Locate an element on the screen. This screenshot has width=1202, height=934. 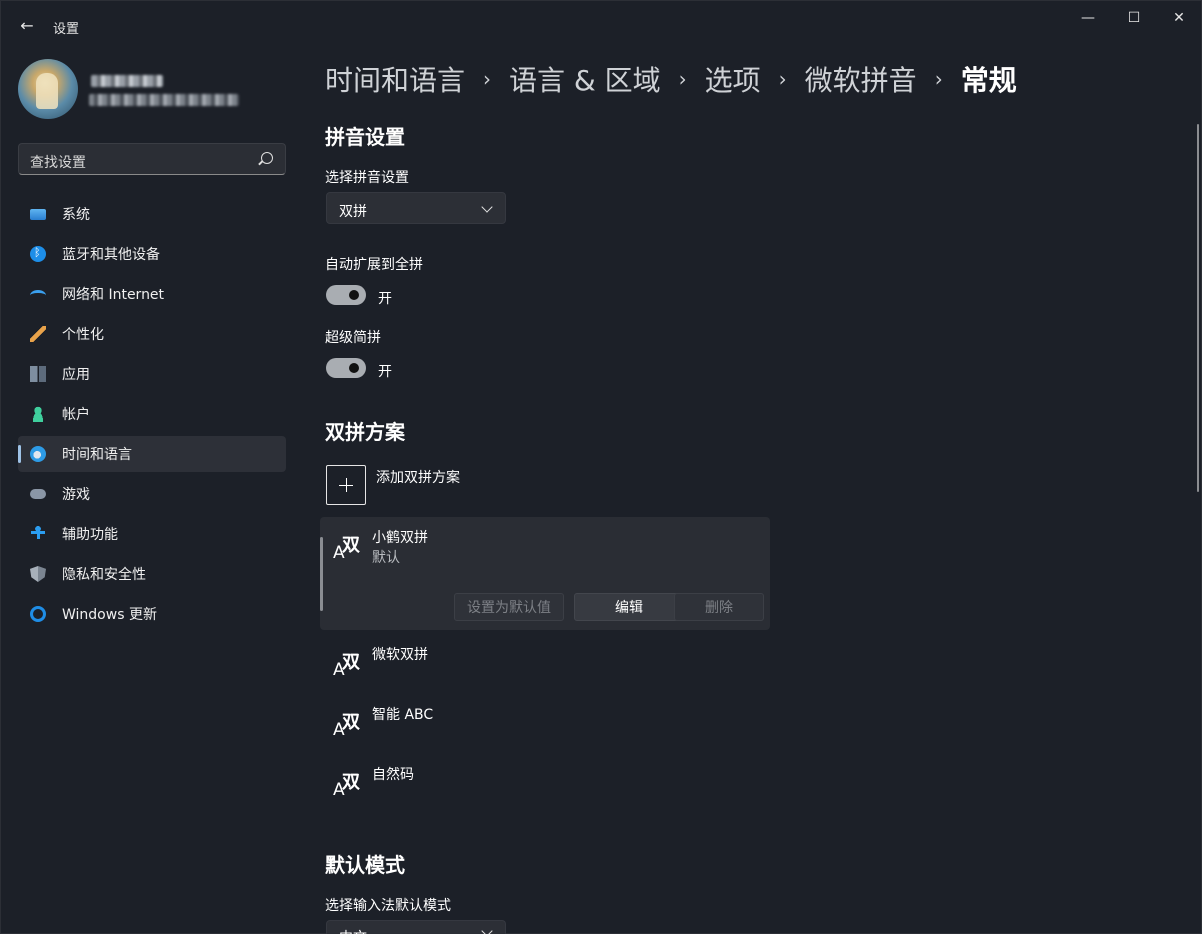
minimize-button: — is located at coordinates (1088, 18).